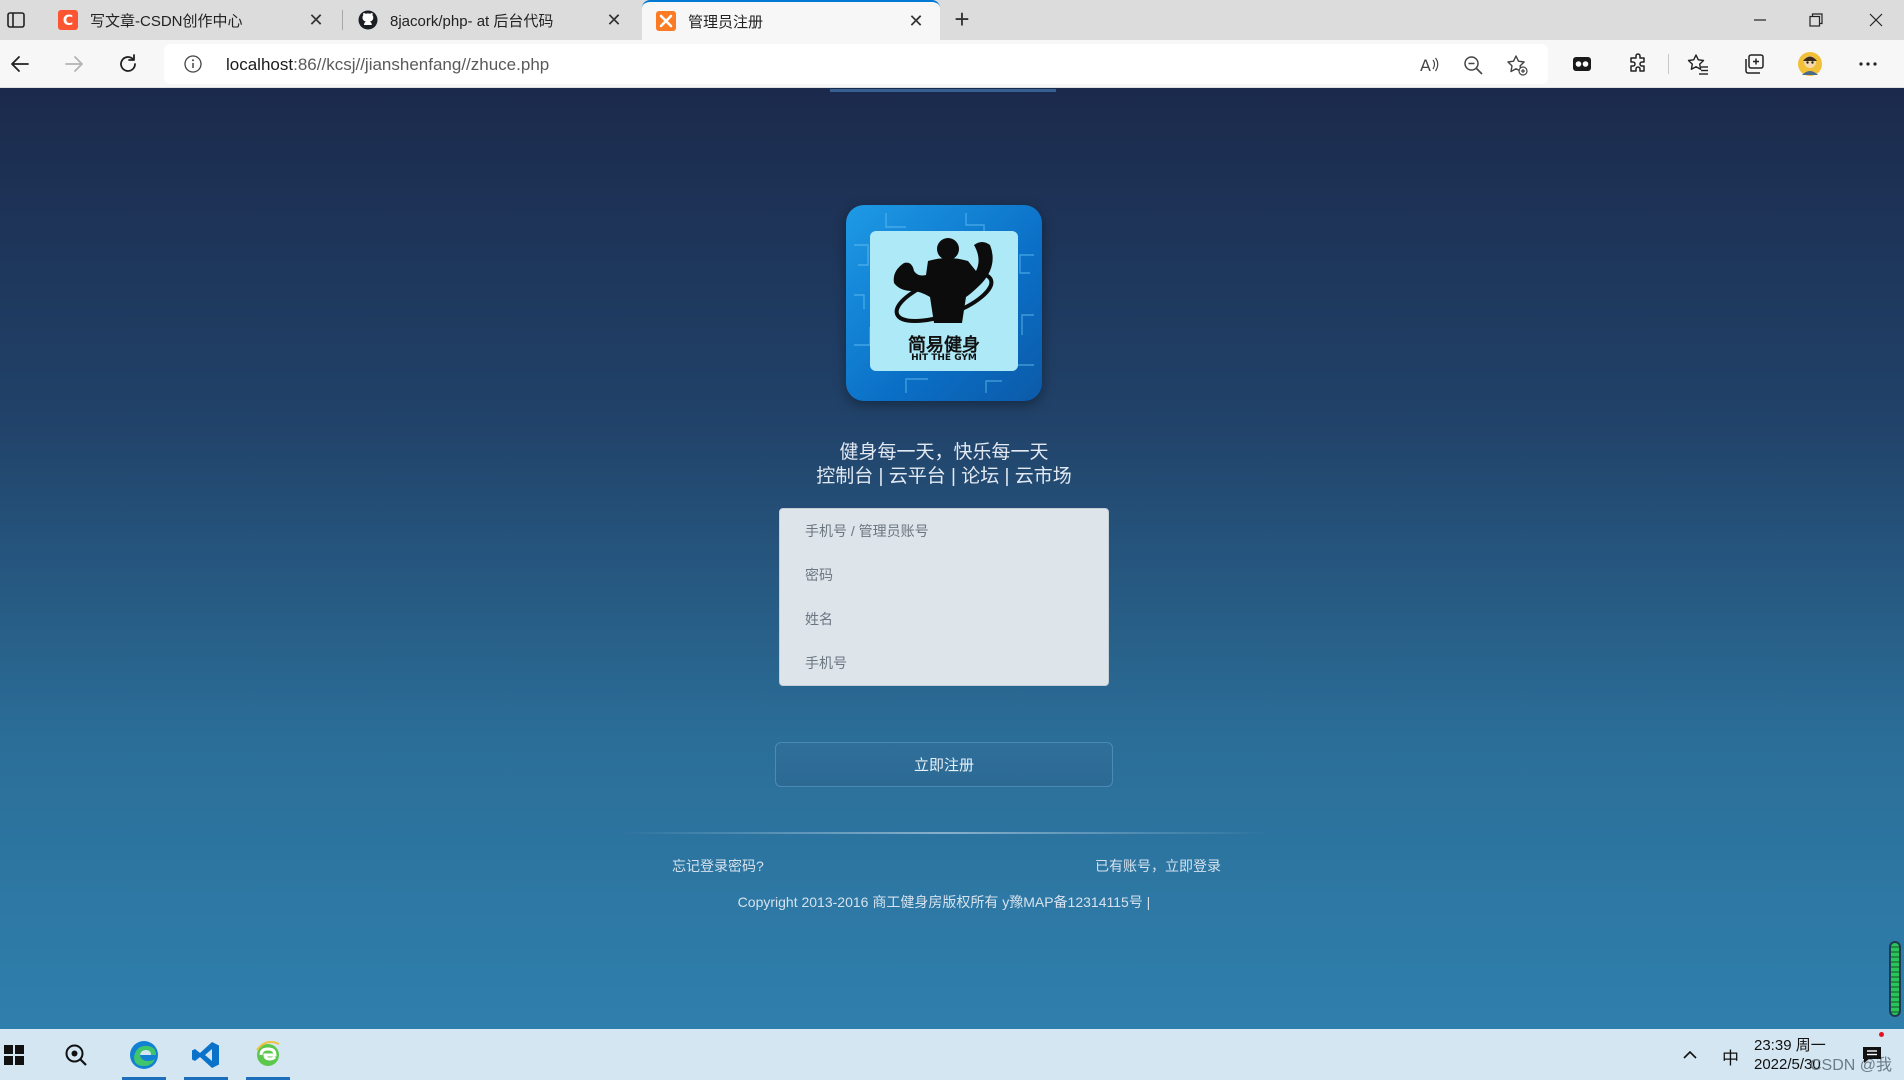 Image resolution: width=1904 pixels, height=1080 pixels. Describe the element at coordinates (144, 1054) in the screenshot. I see `edge-taskbar-icon` at that location.